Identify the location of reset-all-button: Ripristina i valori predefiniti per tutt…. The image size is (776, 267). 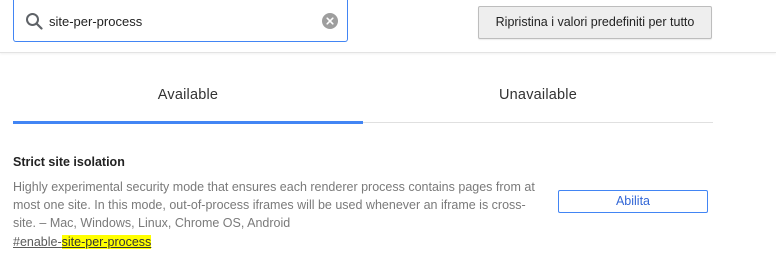
(595, 22).